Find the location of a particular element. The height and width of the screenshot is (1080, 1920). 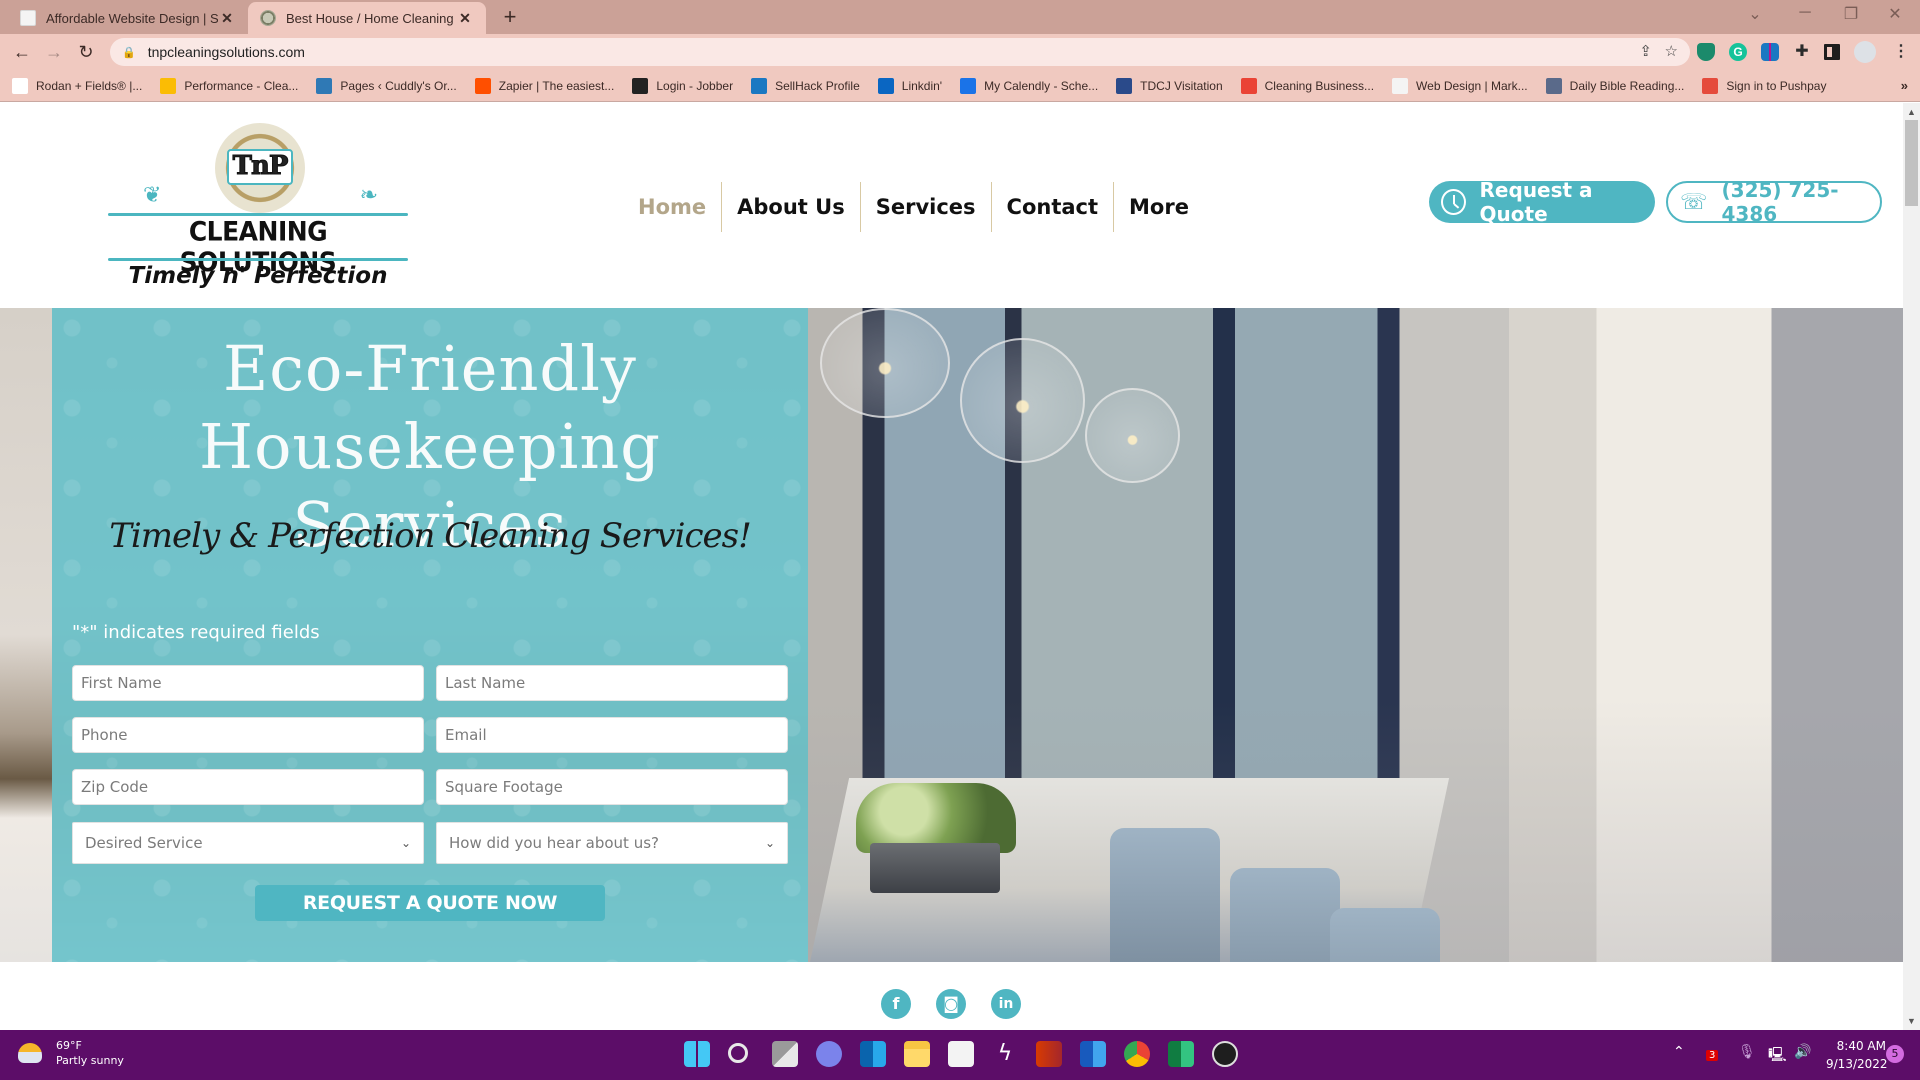

nav-home: Home is located at coordinates (673, 207).